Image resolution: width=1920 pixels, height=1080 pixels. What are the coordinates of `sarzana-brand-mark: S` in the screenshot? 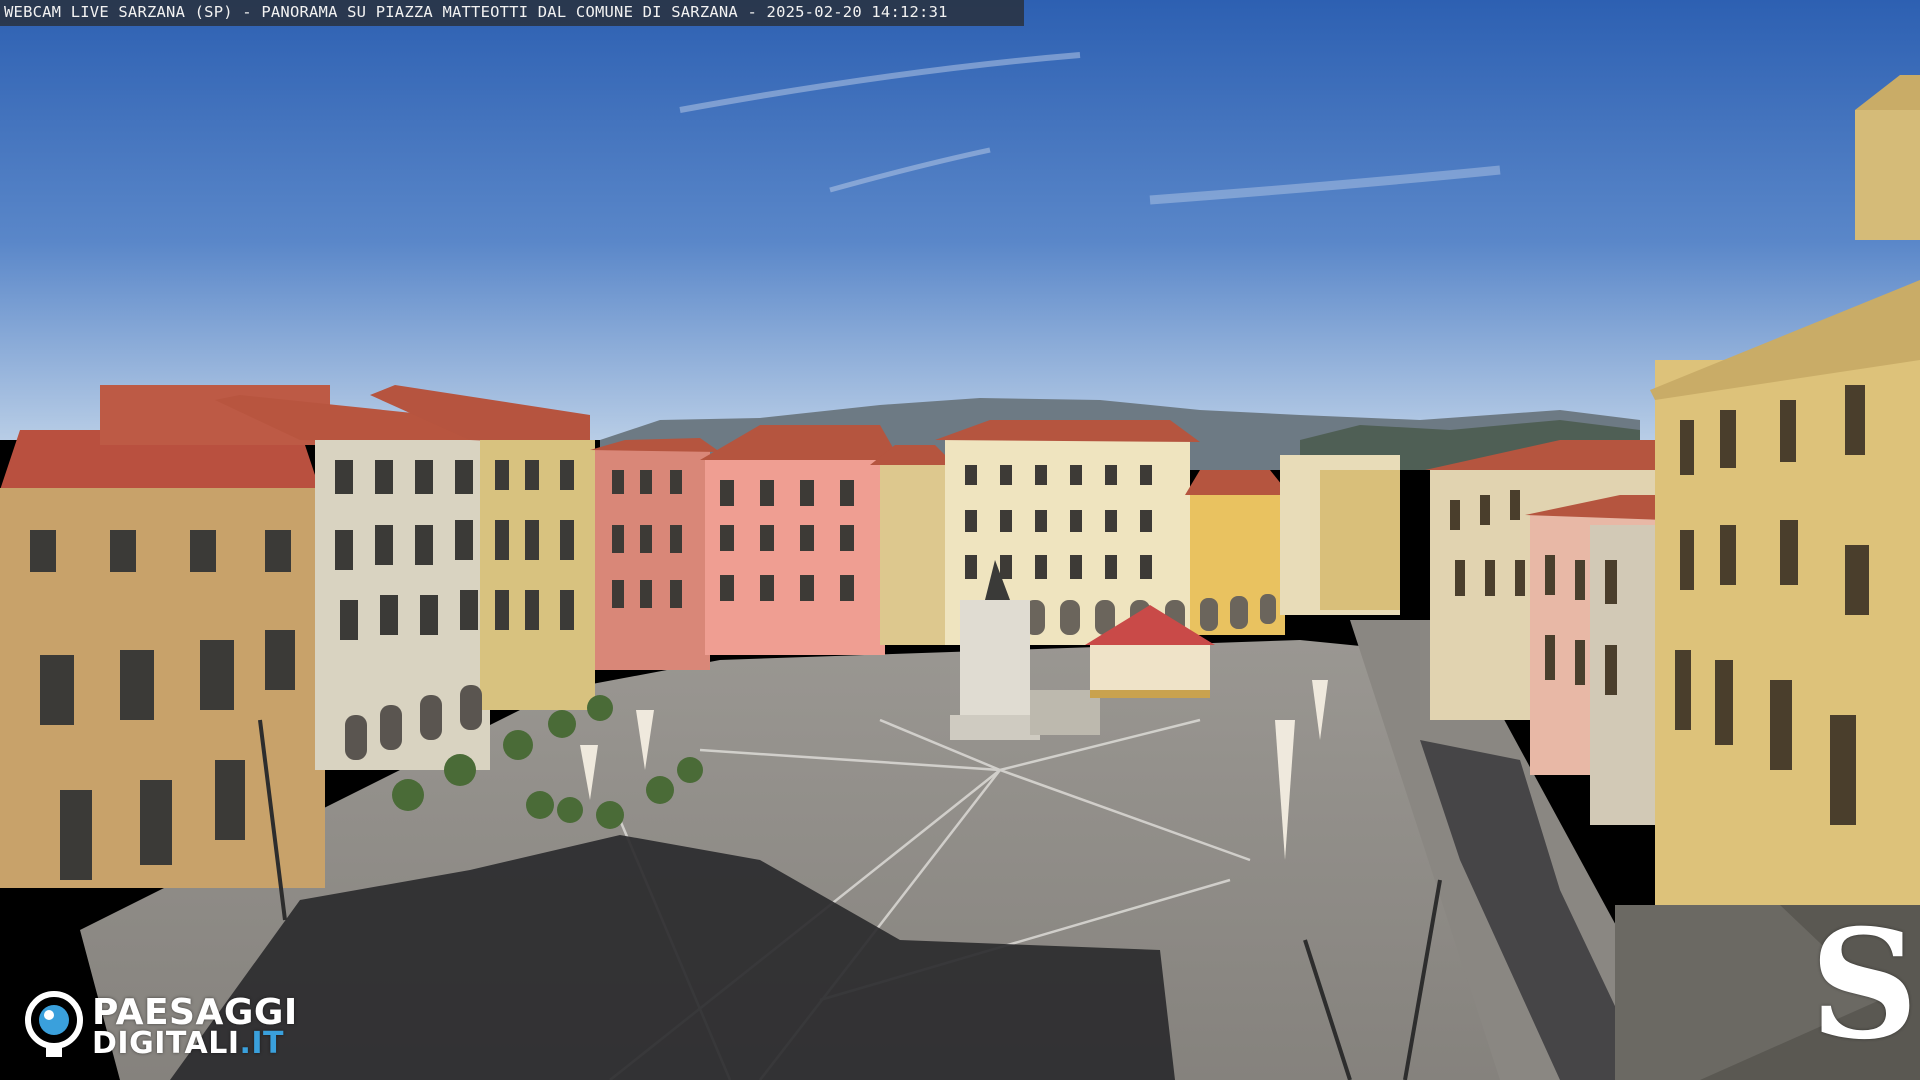 It's located at (1864, 985).